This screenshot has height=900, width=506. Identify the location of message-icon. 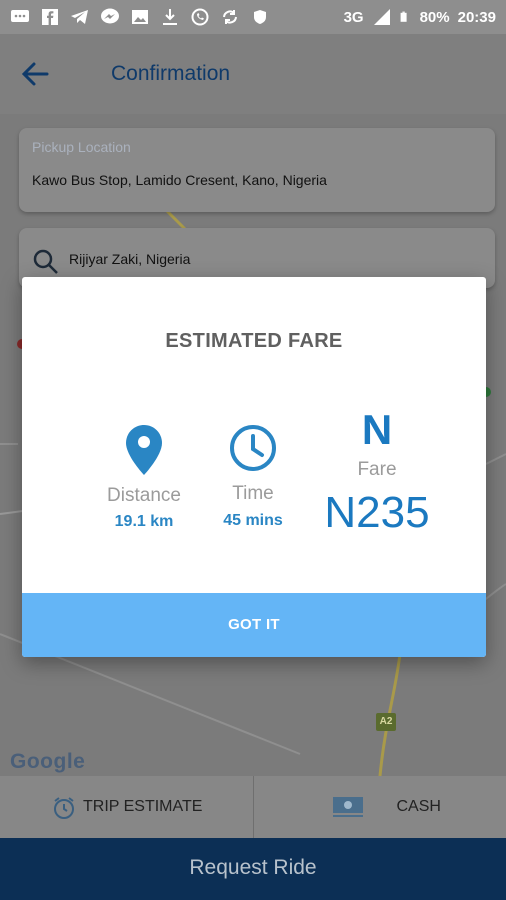
(20, 16).